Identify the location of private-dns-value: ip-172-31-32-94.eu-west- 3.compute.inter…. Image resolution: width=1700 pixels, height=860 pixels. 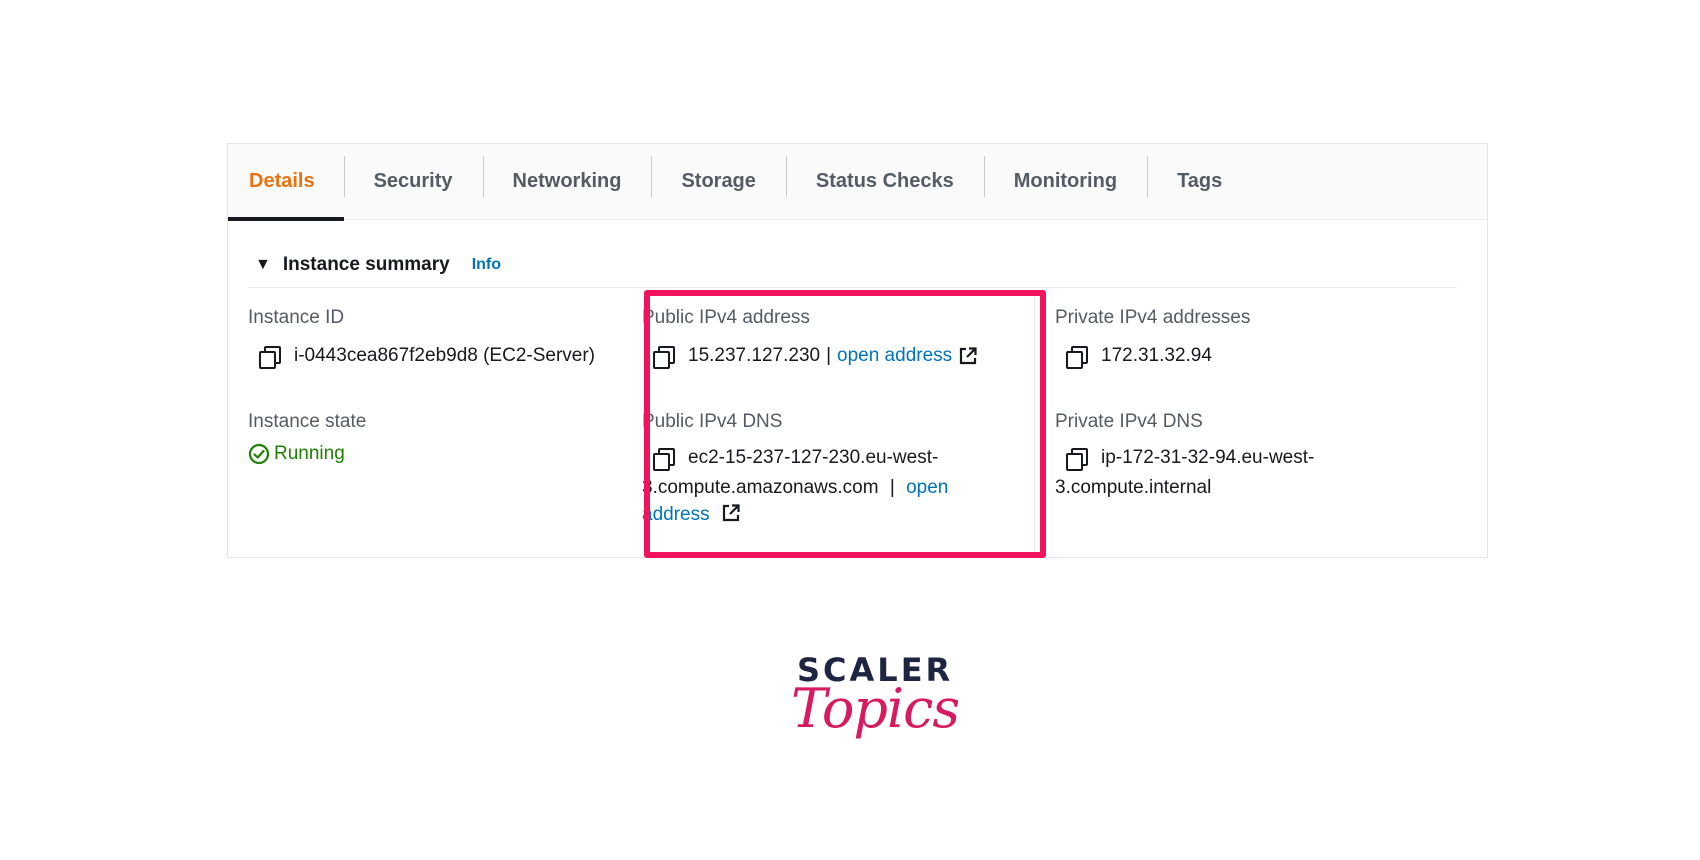
(1254, 473).